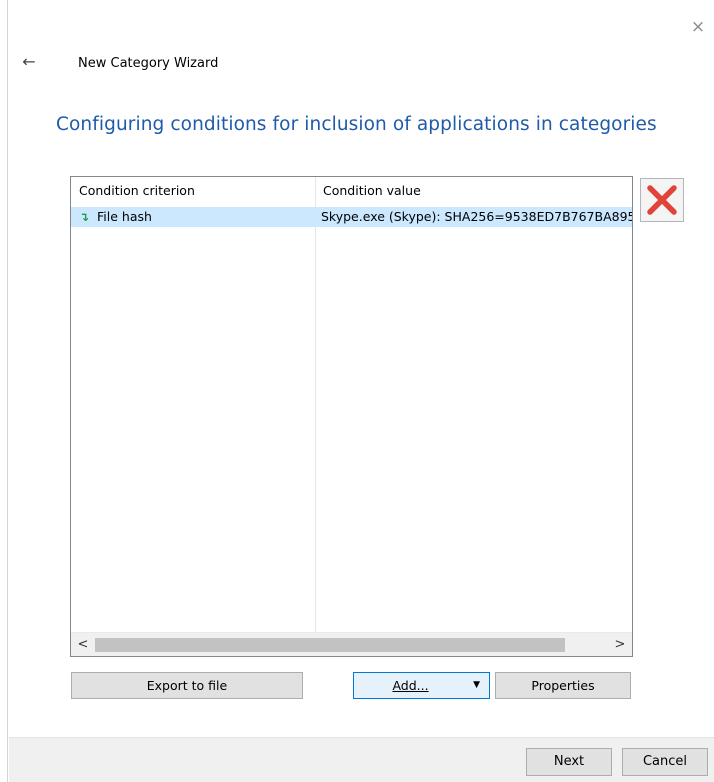  I want to click on column-header-criterion: Condition criterion, so click(193, 191).